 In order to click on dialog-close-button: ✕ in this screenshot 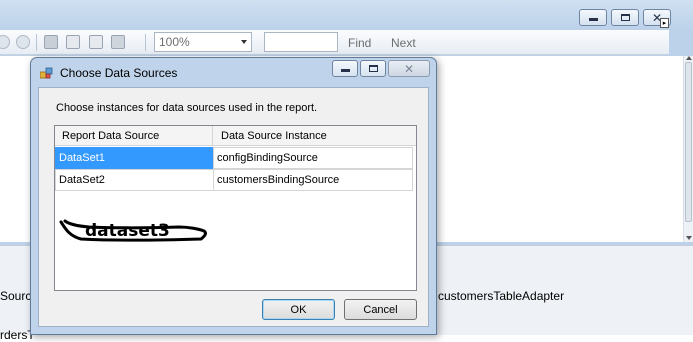, I will do `click(409, 68)`.